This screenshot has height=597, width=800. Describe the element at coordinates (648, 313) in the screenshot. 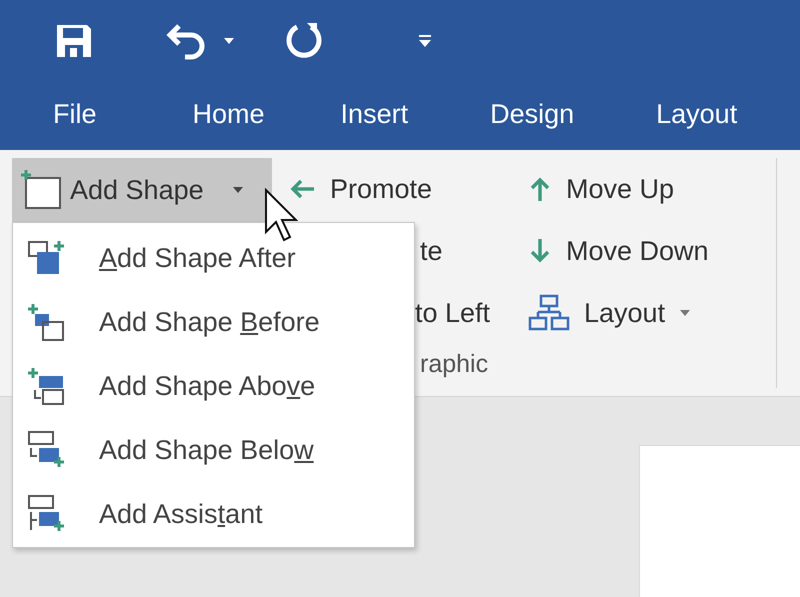

I see `ribbon-command-button: Layout` at that location.